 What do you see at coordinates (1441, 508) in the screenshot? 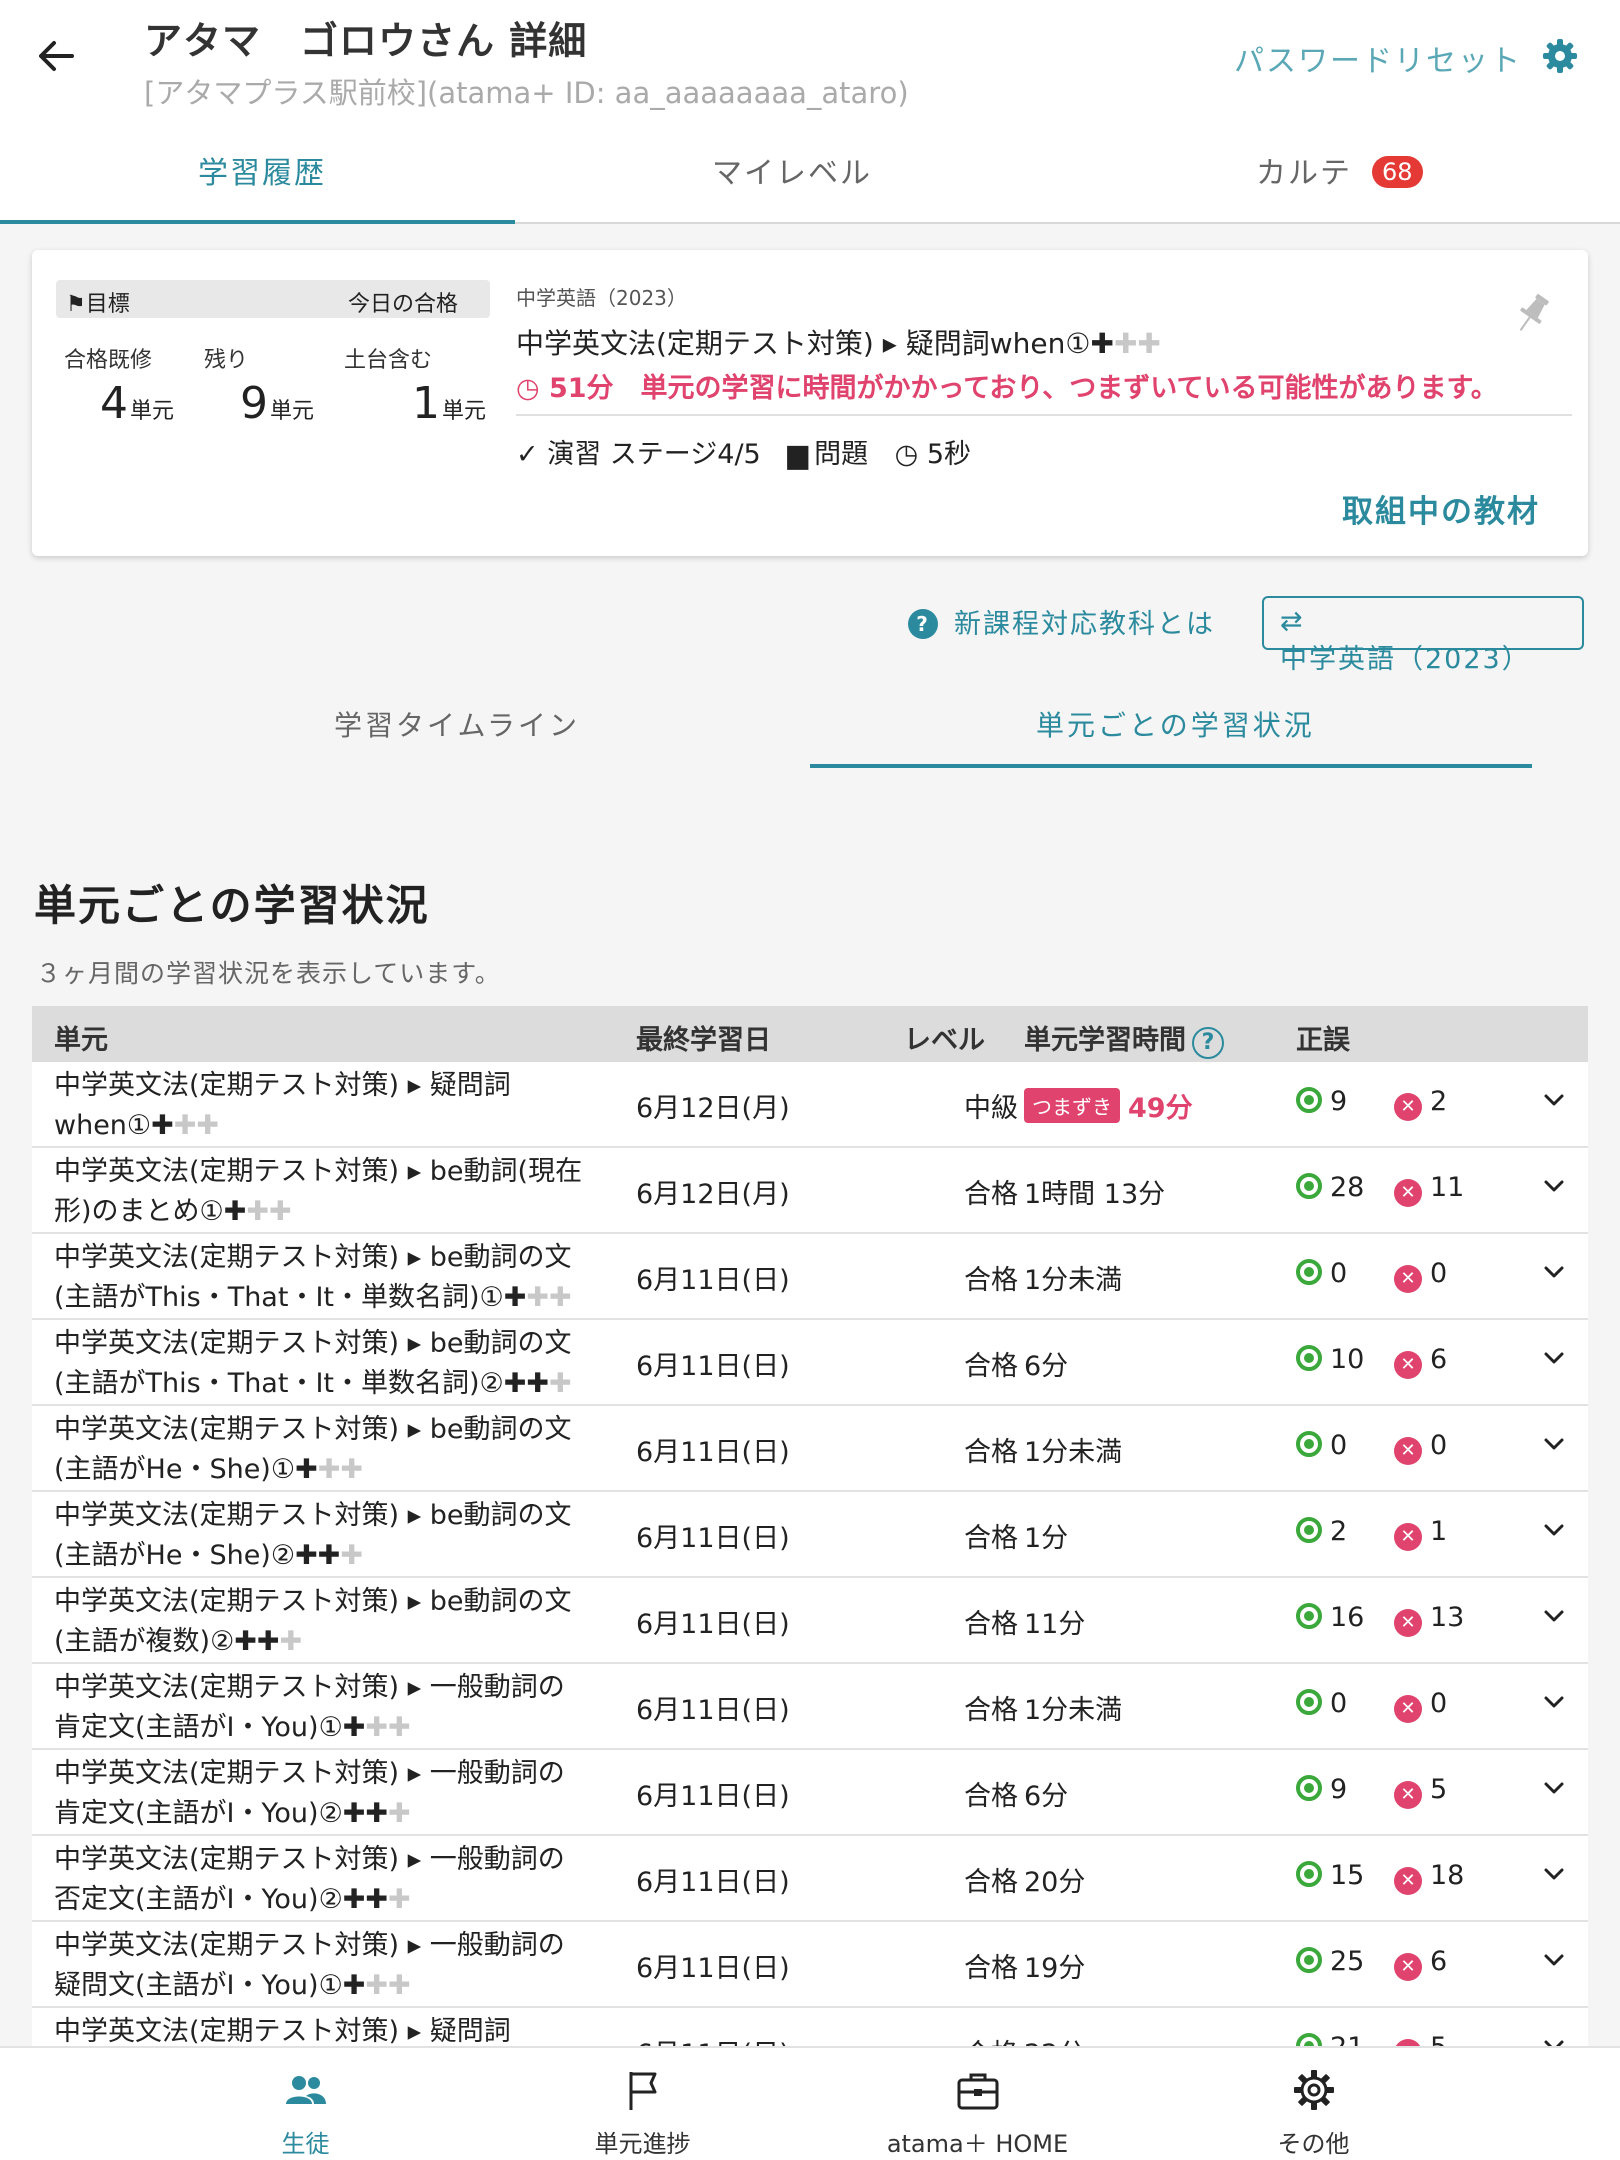
I see `in-progress-materials-link: 取組中の教材` at bounding box center [1441, 508].